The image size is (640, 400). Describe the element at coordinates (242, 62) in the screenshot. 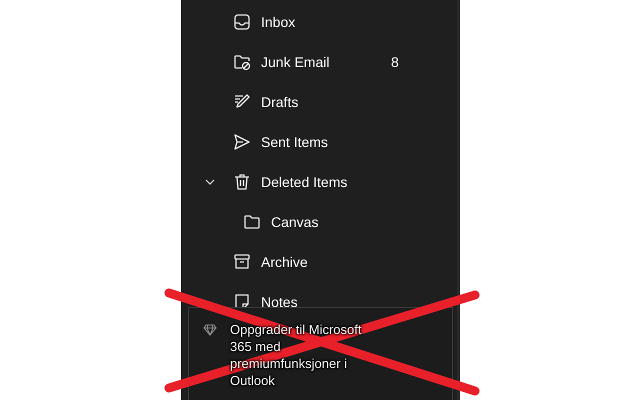

I see `folder-block-icon` at that location.